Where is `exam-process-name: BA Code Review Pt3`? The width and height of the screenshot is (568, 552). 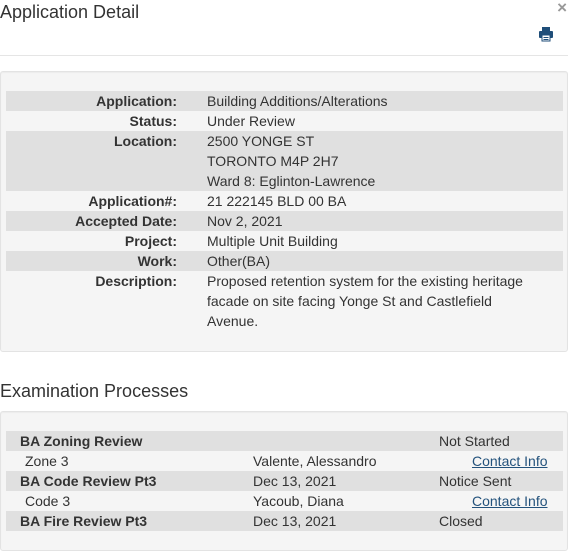
exam-process-name: BA Code Review Pt3 is located at coordinates (88, 481).